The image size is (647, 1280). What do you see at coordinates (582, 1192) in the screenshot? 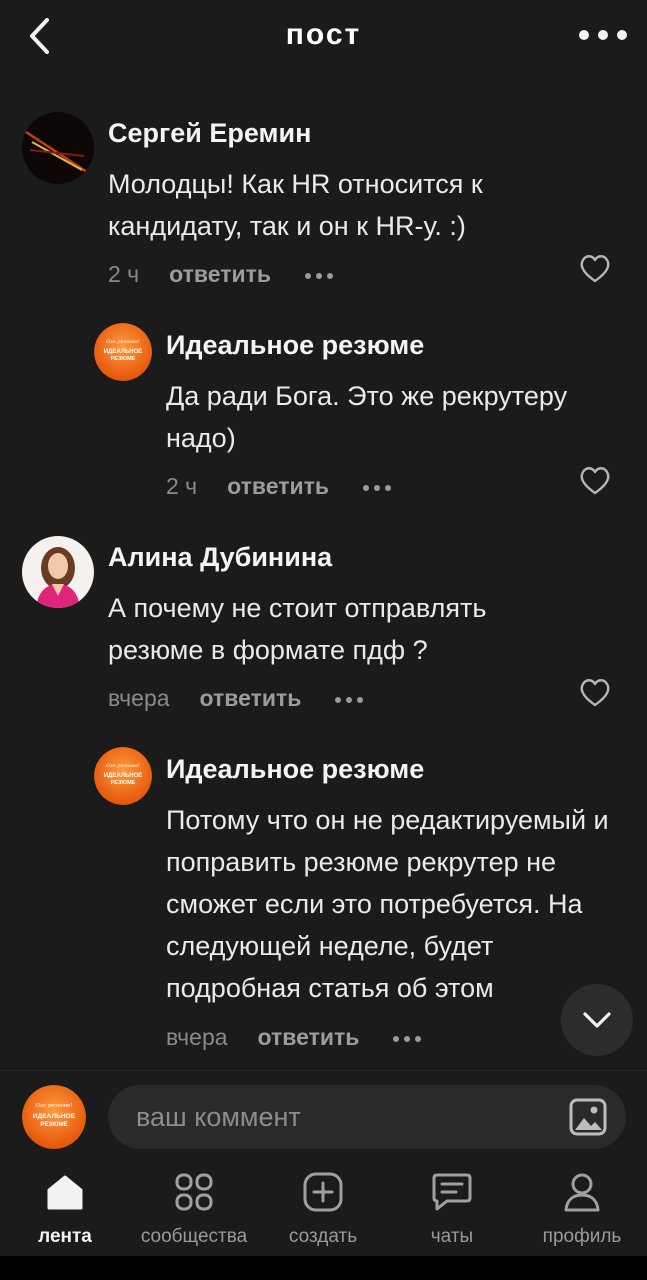
I see `profile-icon` at bounding box center [582, 1192].